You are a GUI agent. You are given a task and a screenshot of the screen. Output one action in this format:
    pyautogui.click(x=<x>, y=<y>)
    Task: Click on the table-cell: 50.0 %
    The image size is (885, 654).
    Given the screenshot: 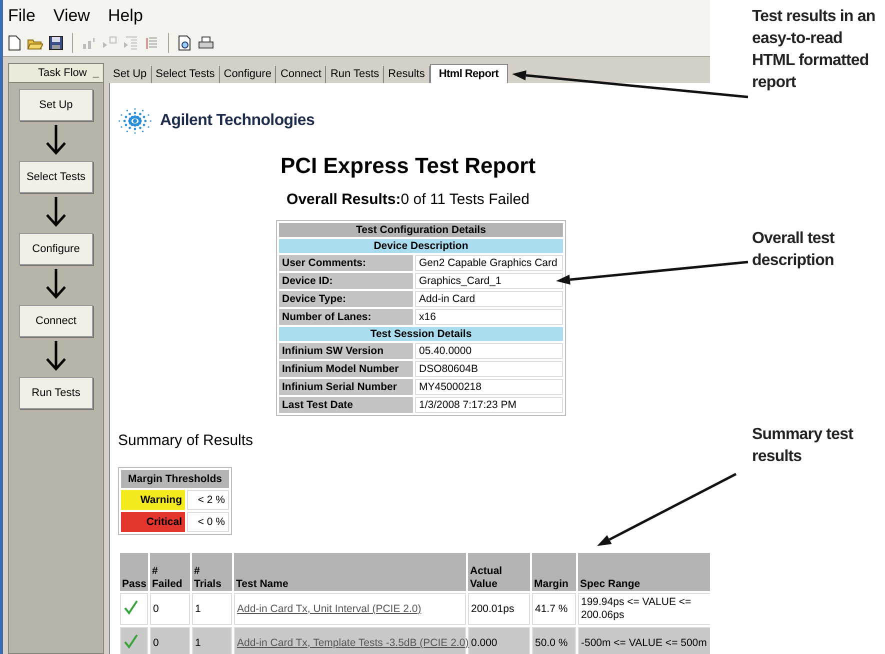 What is the action you would take?
    pyautogui.click(x=554, y=640)
    